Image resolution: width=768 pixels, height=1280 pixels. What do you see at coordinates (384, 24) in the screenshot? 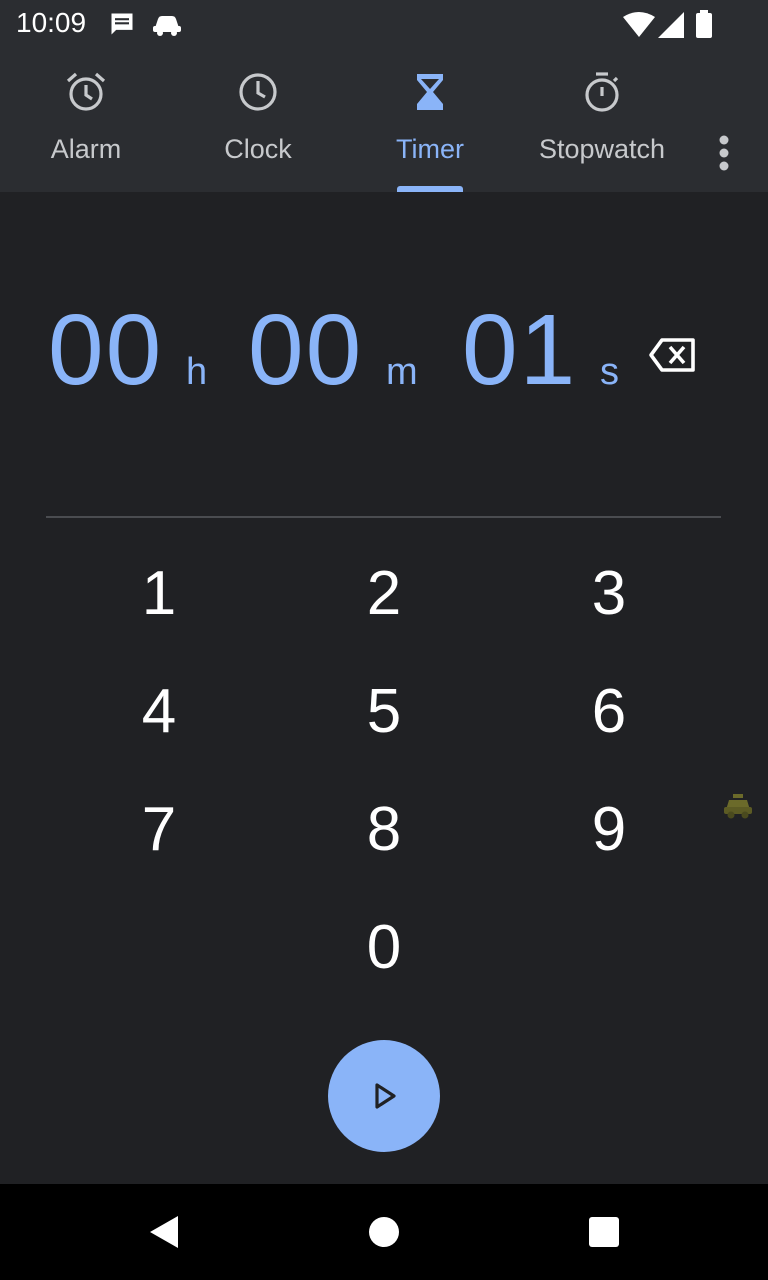
I see `status-bar: 10:09` at bounding box center [384, 24].